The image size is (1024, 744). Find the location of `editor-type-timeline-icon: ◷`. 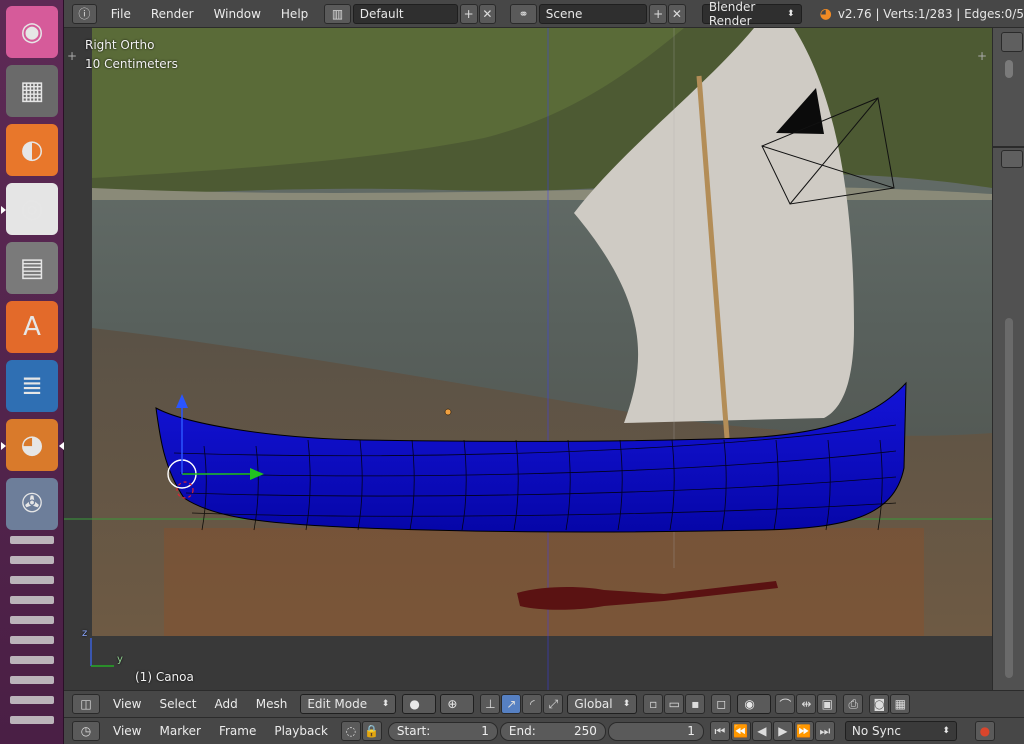

editor-type-timeline-icon: ◷ is located at coordinates (86, 731).